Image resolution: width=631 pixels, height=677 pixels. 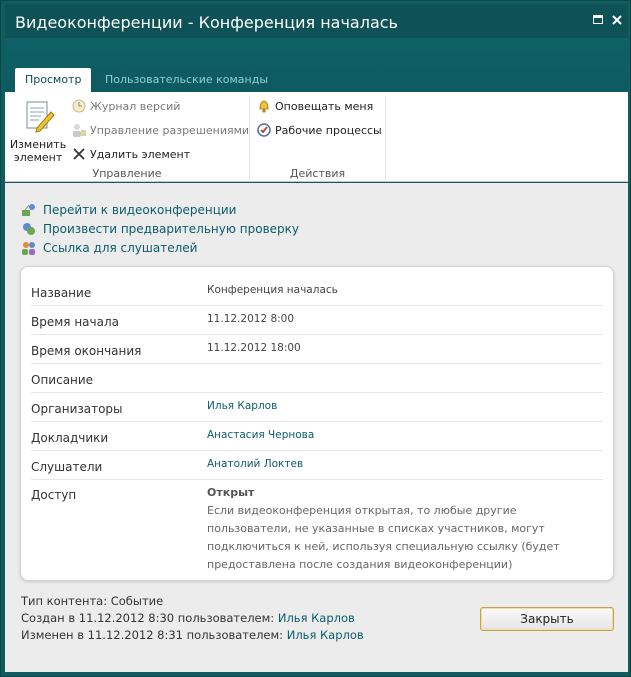 I want to click on field-label: Время окончания, so click(x=86, y=351).